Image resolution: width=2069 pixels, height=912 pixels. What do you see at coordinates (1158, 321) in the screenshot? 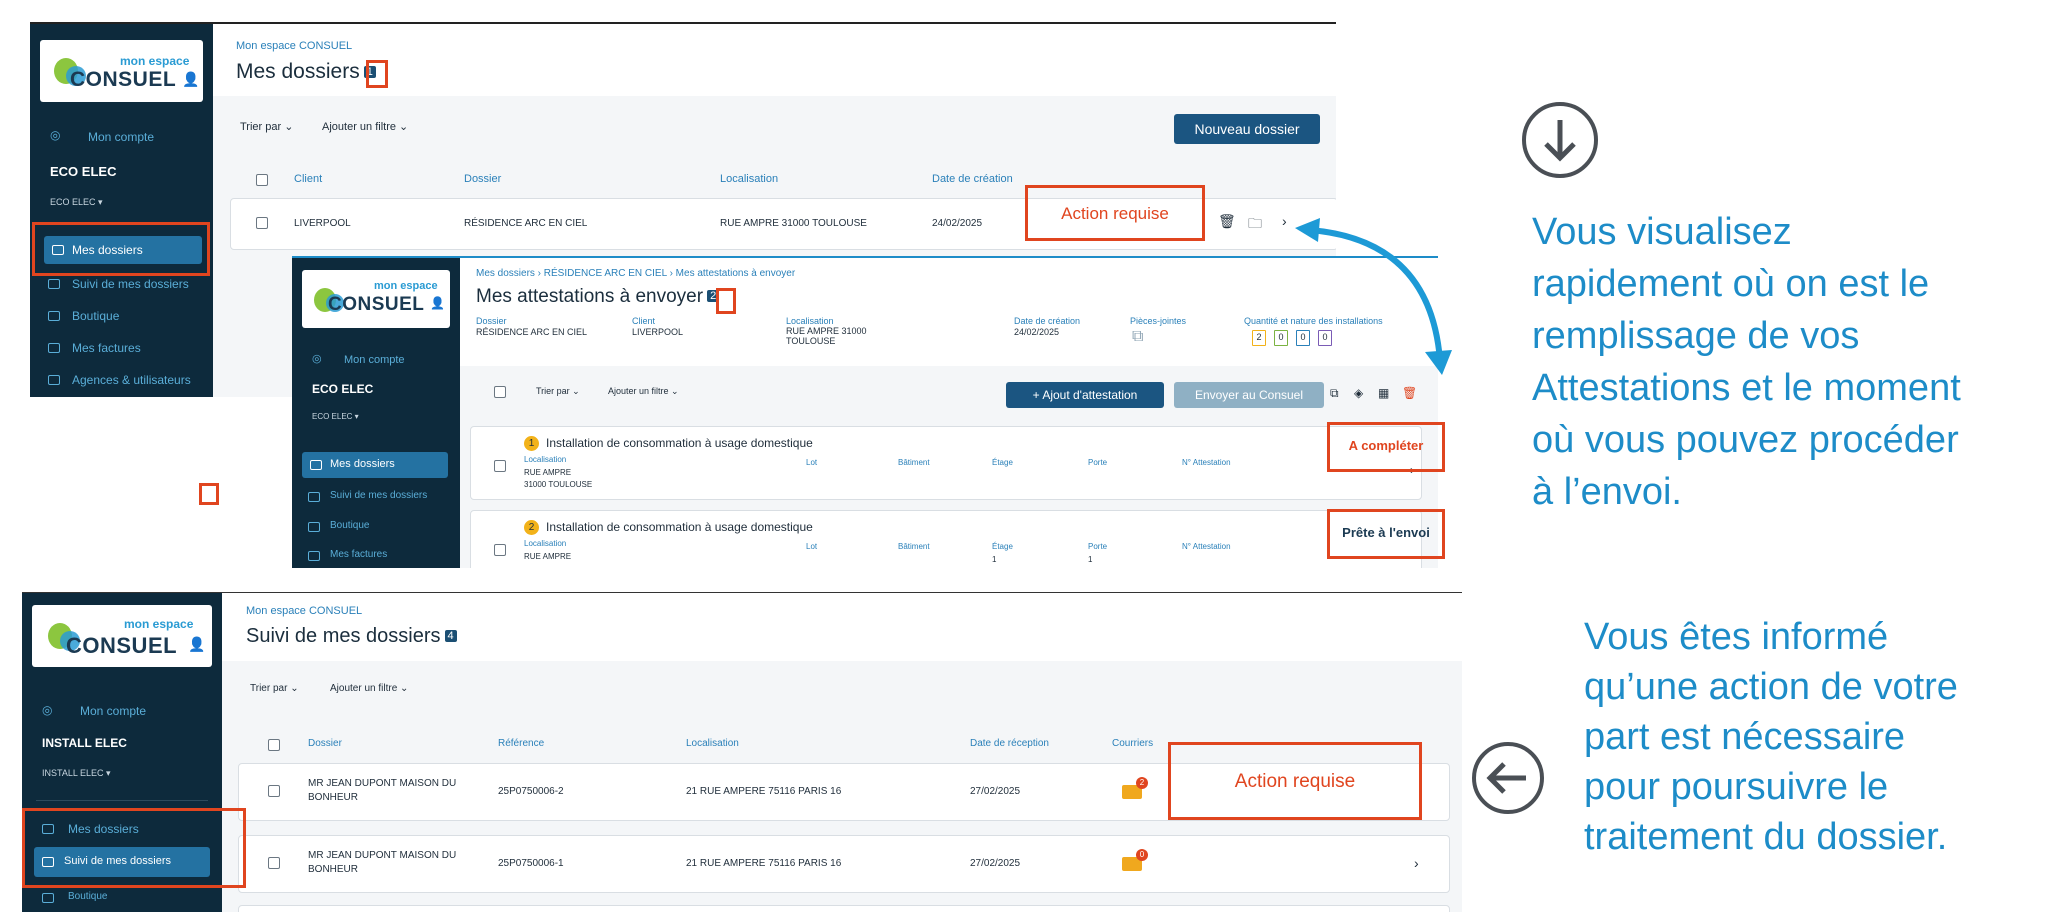
I see `meta-attachments-label: Pièces-jointes` at bounding box center [1158, 321].